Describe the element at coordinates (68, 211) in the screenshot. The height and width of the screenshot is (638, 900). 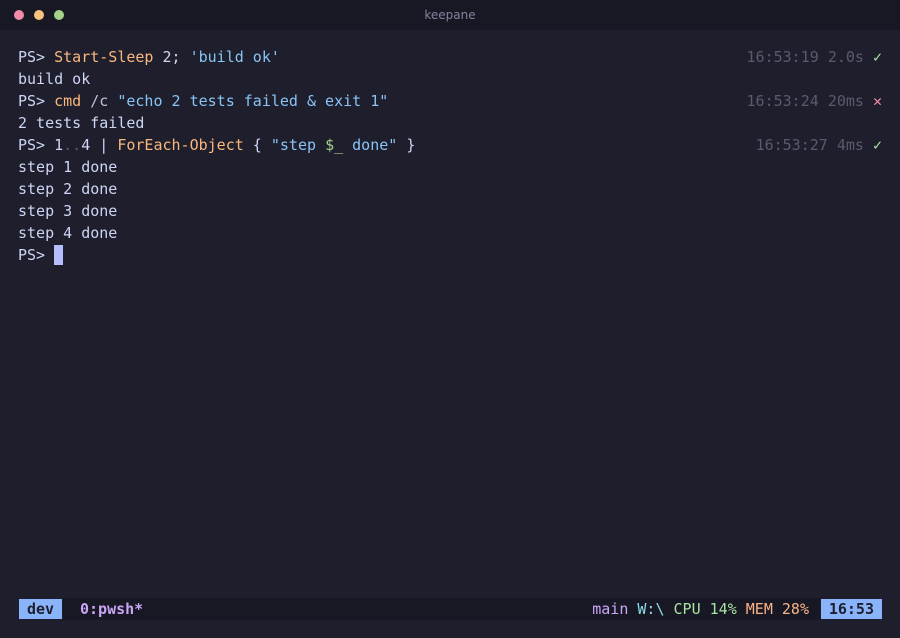
I see `output-line: step 3 done` at that location.